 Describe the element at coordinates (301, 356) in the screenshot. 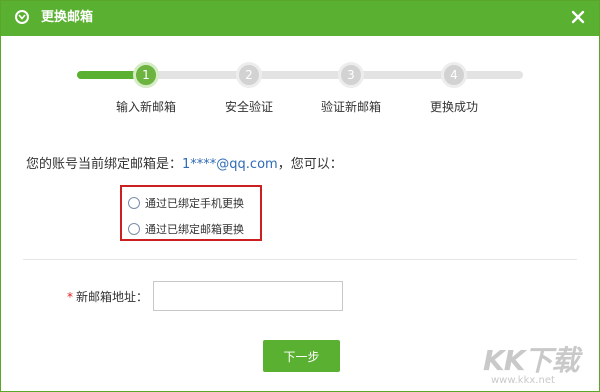

I see `next-step-button: 下一步` at that location.